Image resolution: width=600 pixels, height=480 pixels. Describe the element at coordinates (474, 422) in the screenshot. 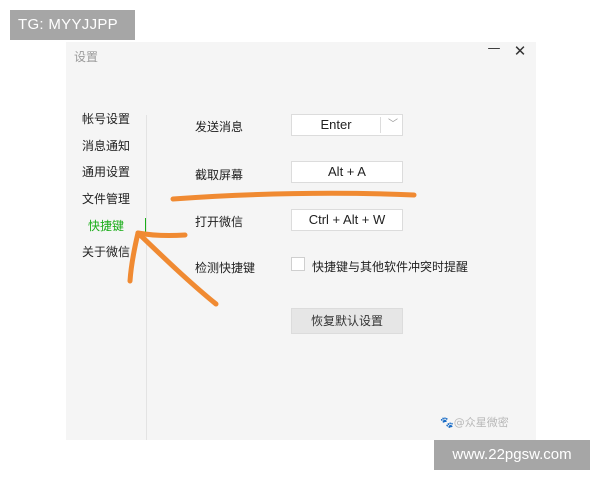

I see `inner-watermark: 🐾@众星微密` at that location.